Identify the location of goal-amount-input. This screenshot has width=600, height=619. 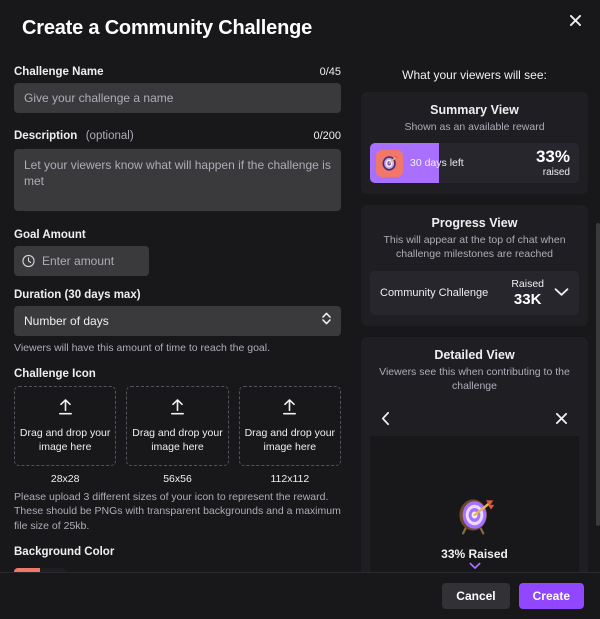
(81, 261).